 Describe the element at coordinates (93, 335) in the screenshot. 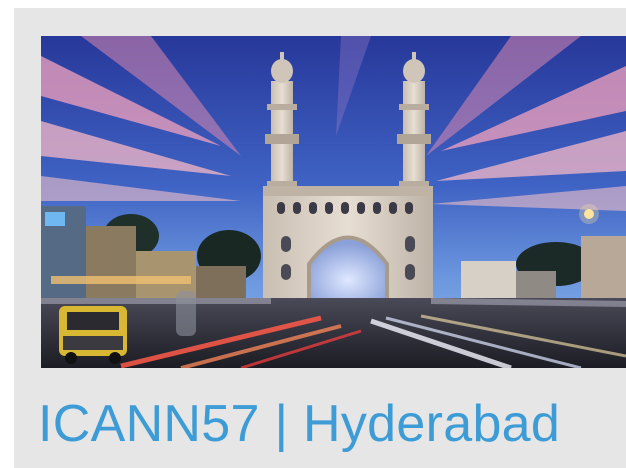

I see `auto-rickshaw` at that location.